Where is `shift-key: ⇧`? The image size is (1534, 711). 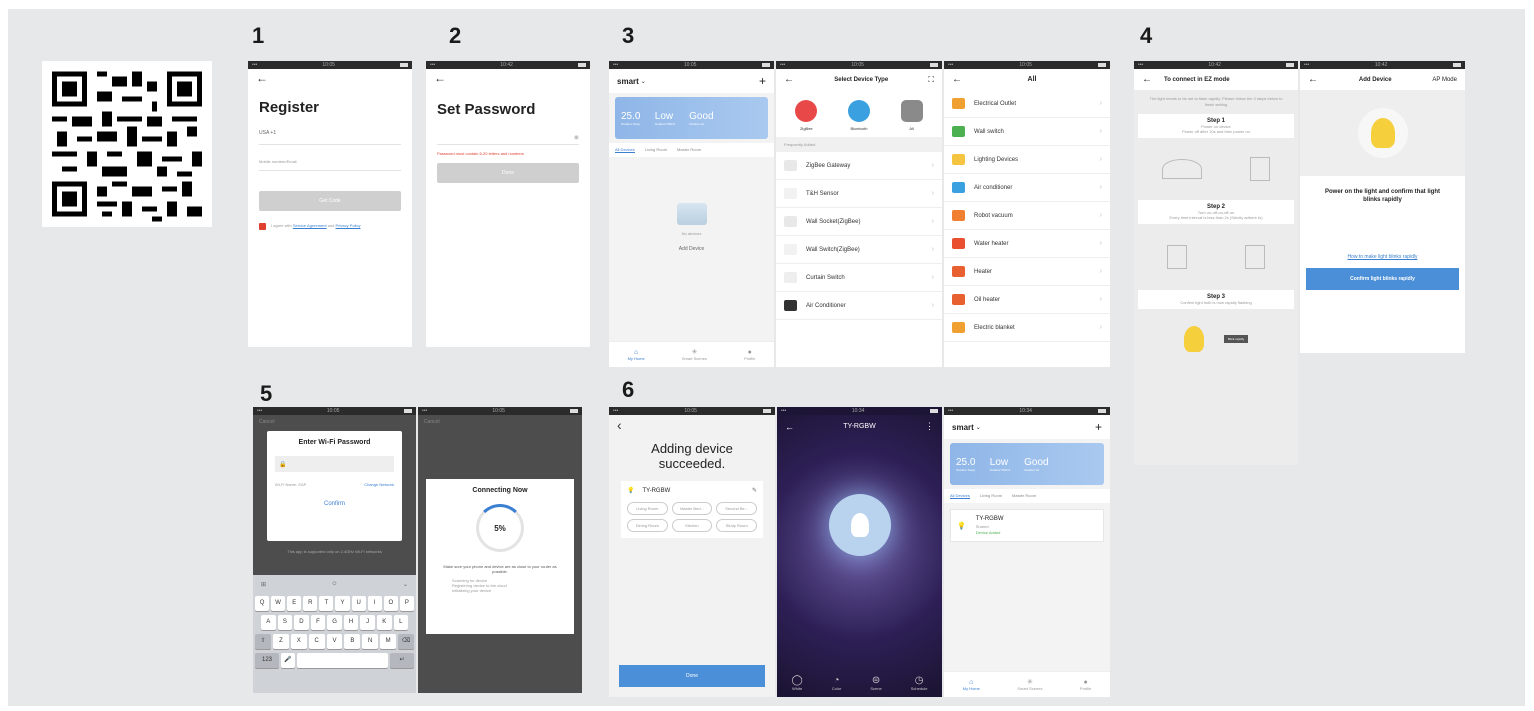 shift-key: ⇧ is located at coordinates (263, 641).